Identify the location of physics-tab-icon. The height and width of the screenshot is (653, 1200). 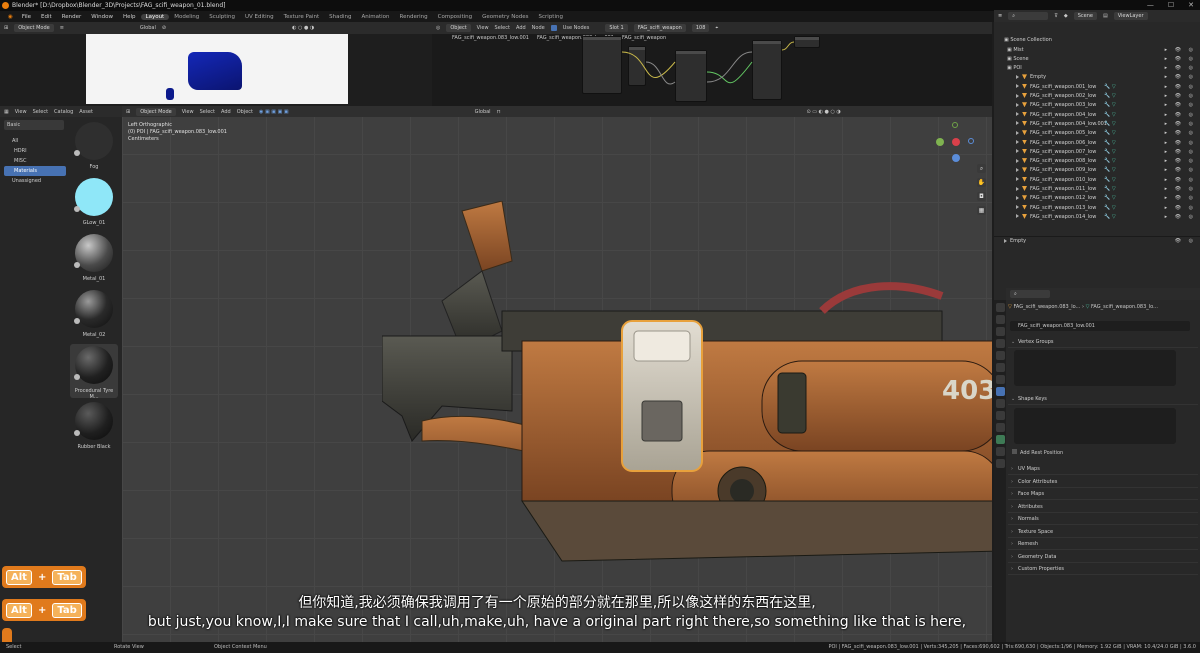
(1000, 415).